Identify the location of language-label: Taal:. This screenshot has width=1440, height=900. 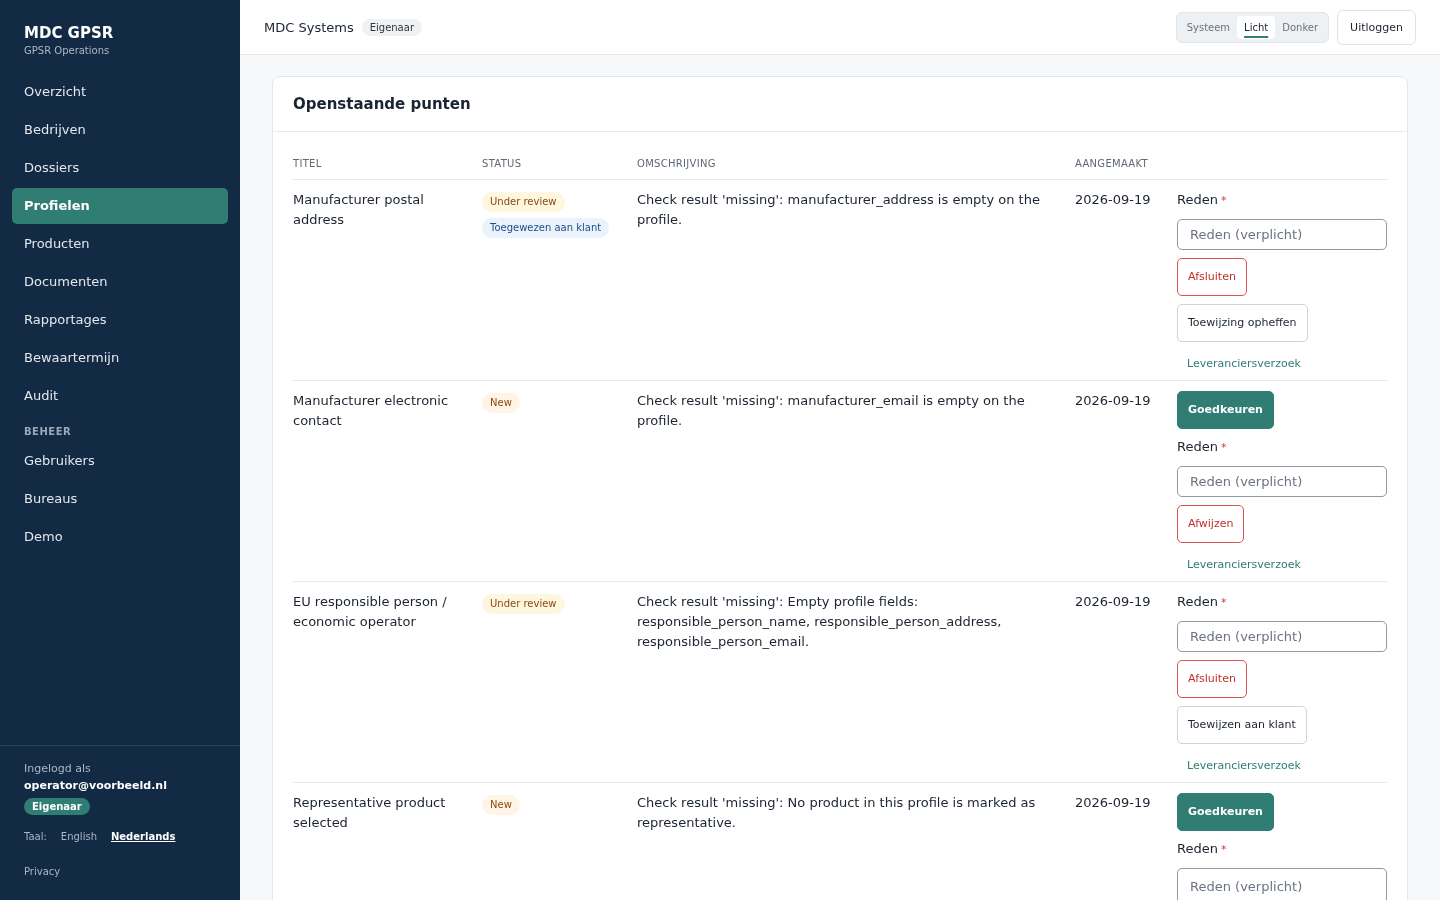
(35, 836).